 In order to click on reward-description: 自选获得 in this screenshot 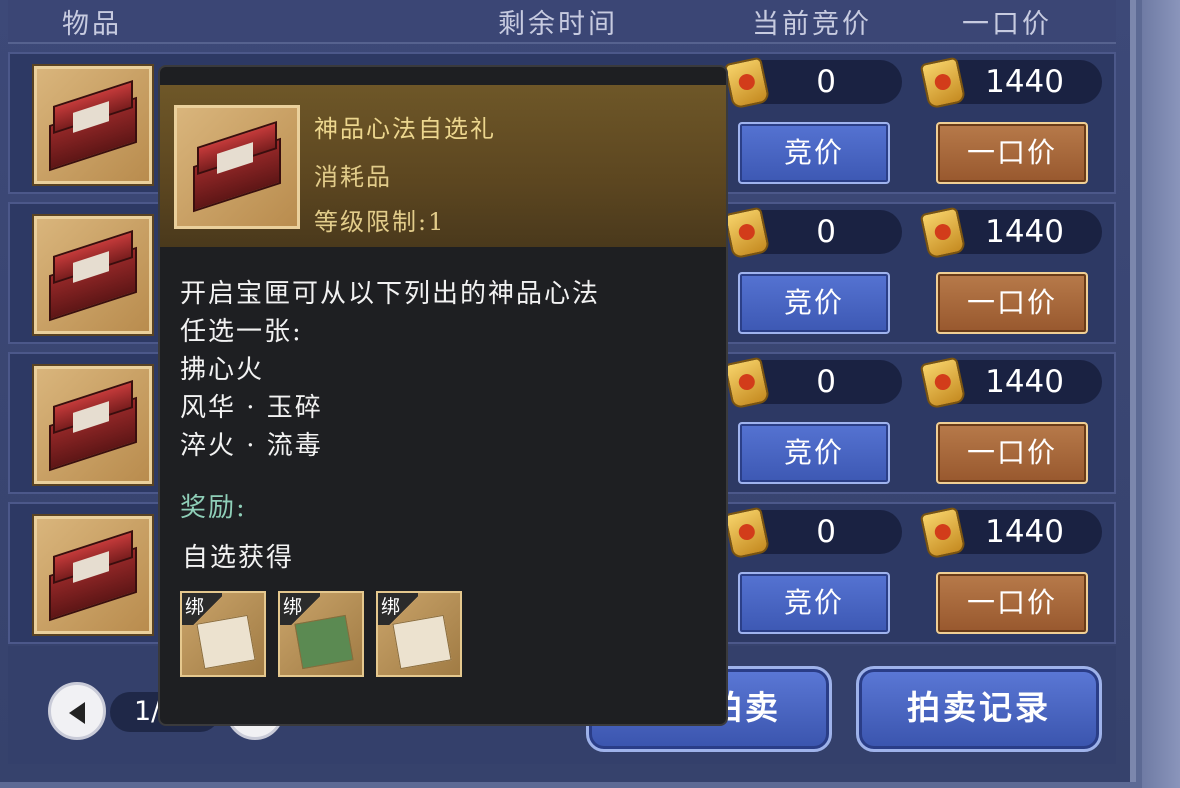, I will do `click(238, 558)`.